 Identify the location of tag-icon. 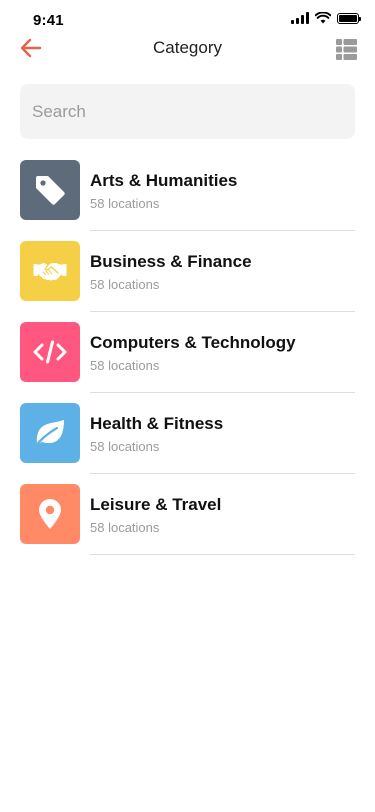
(50, 190).